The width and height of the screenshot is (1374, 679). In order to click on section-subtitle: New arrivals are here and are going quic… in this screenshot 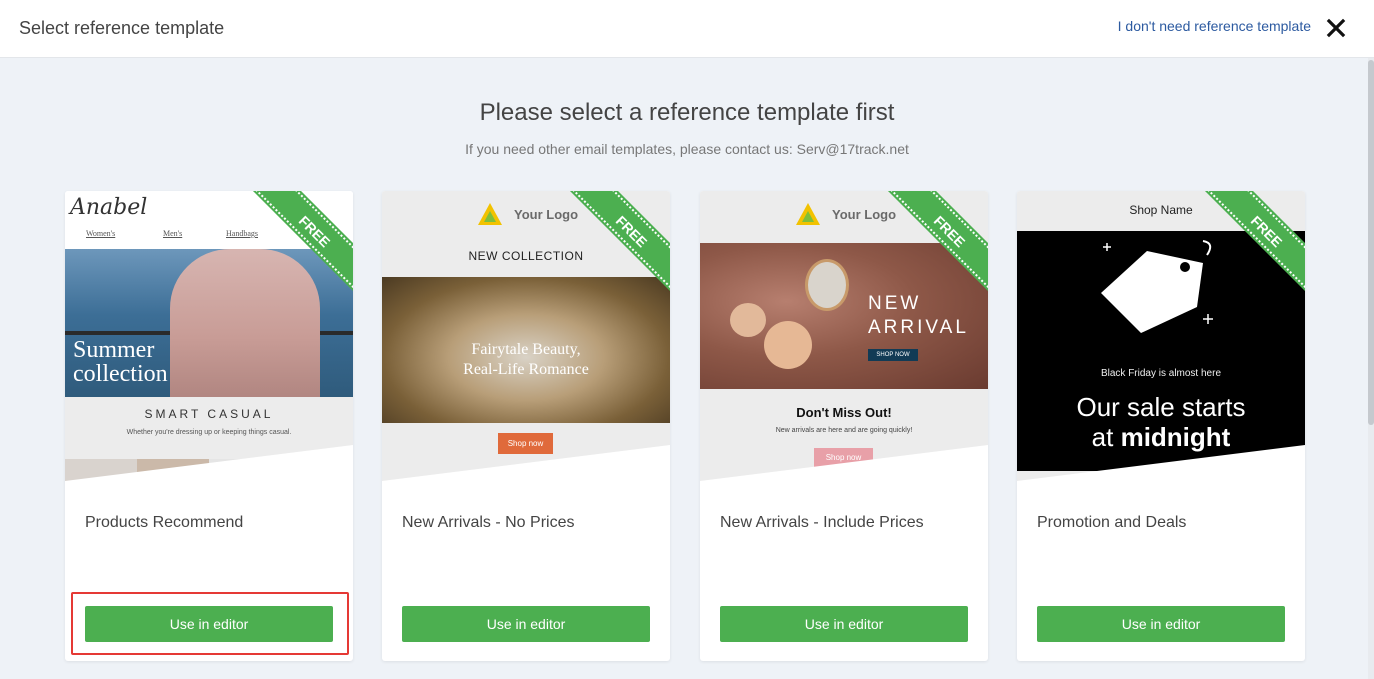, I will do `click(844, 430)`.